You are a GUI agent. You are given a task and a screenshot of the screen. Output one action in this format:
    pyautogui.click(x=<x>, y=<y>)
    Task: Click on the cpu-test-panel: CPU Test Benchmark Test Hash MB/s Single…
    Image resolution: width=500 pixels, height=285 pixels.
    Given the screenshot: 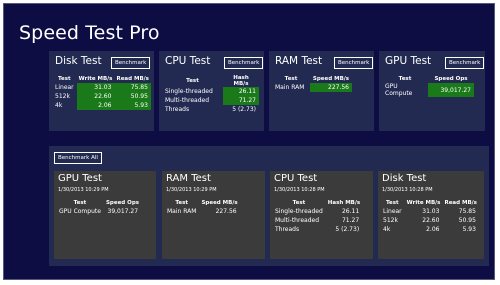 What is the action you would take?
    pyautogui.click(x=211, y=91)
    